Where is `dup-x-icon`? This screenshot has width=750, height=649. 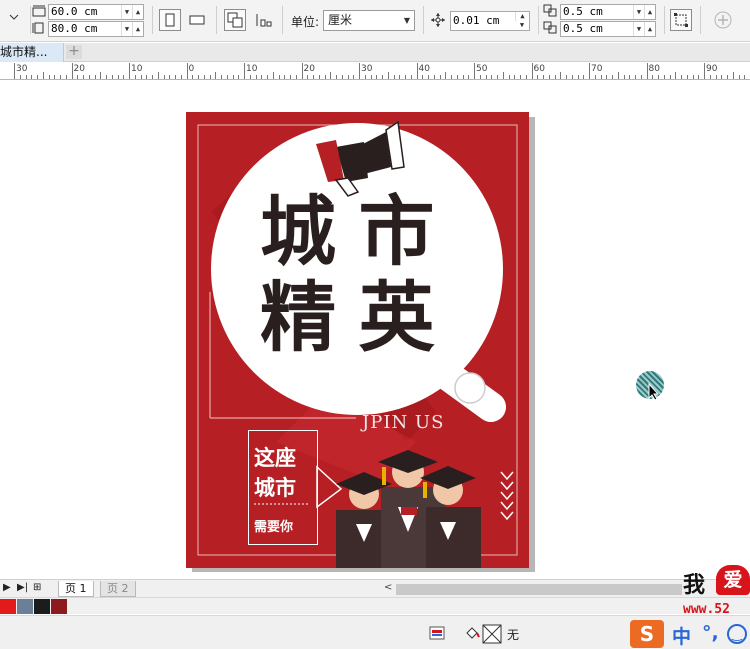 dup-x-icon is located at coordinates (550, 11).